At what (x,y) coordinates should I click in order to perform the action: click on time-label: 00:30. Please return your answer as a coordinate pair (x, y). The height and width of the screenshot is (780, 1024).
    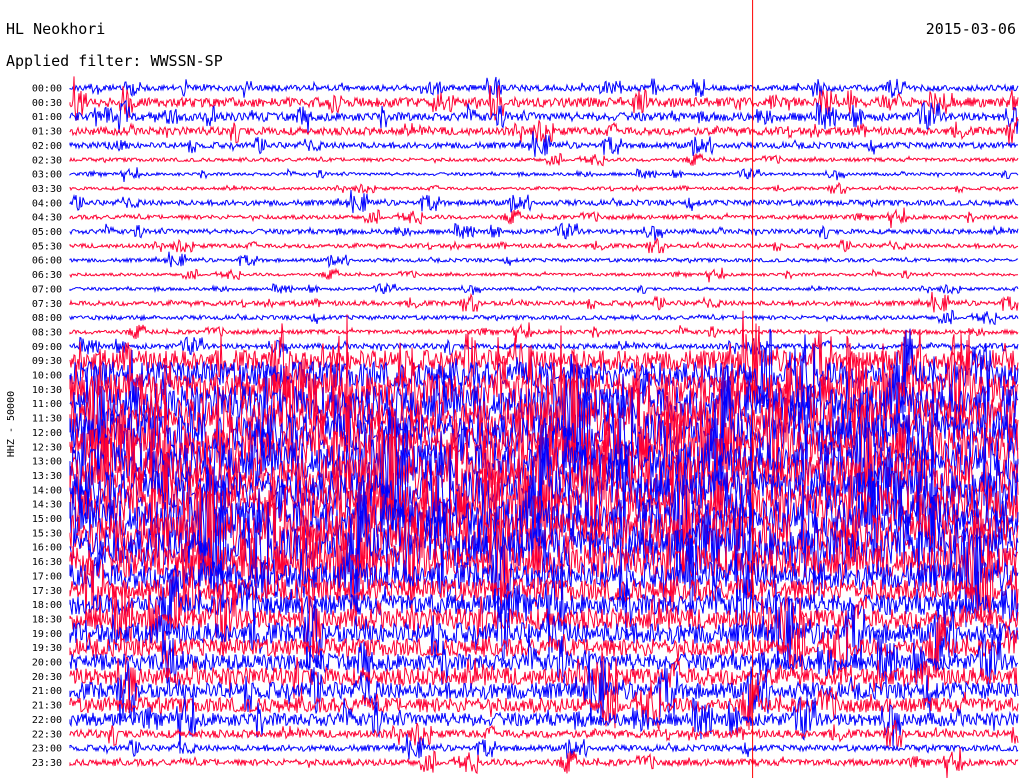
    Looking at the image, I should click on (47, 103).